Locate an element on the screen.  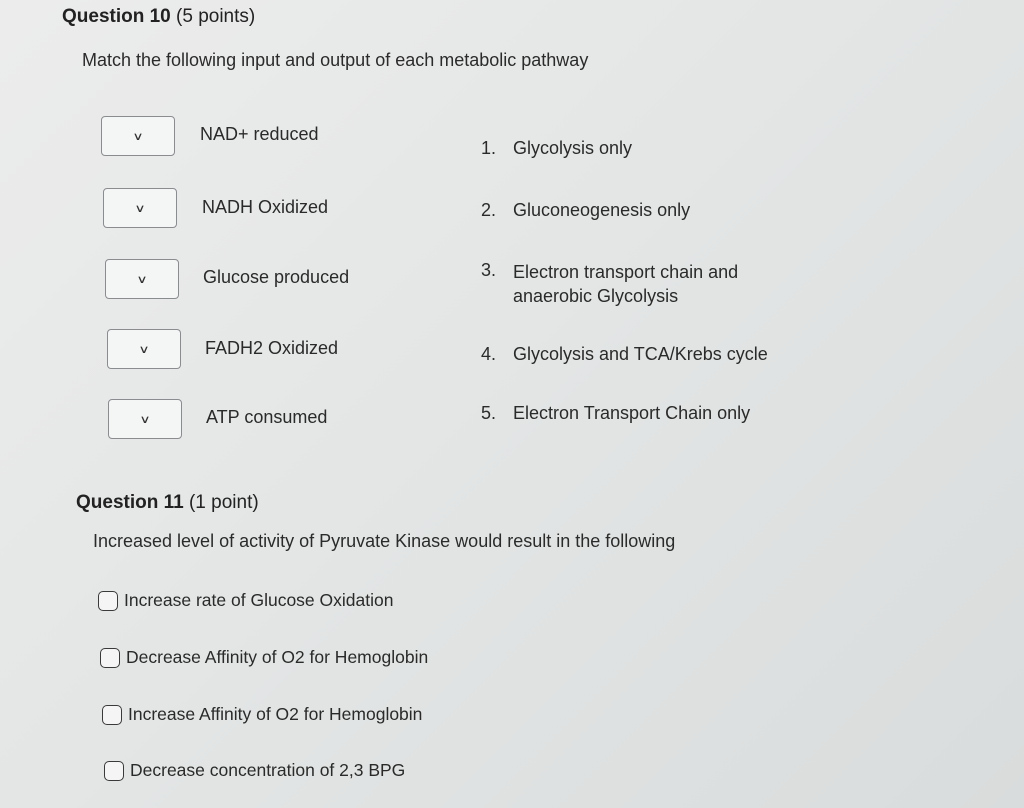
match-select-2: ∨ is located at coordinates (140, 208).